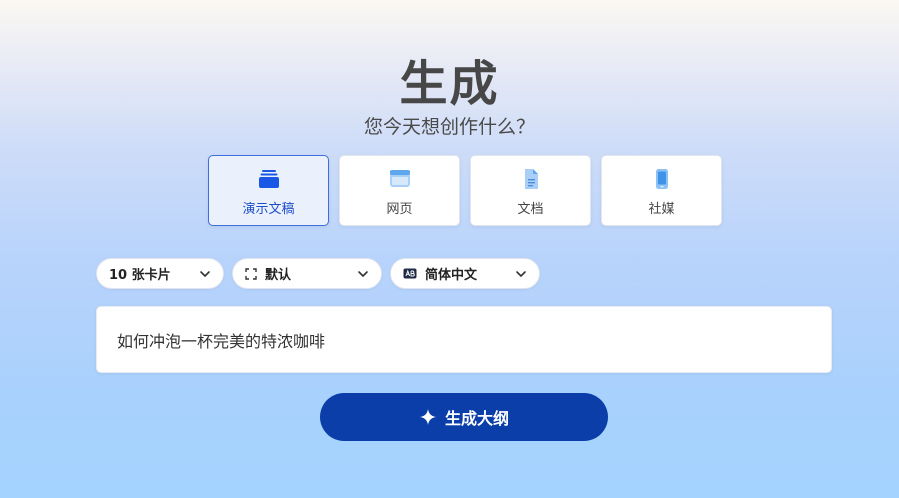 This screenshot has width=899, height=498. Describe the element at coordinates (278, 275) in the screenshot. I see `layout-value: 默认` at that location.